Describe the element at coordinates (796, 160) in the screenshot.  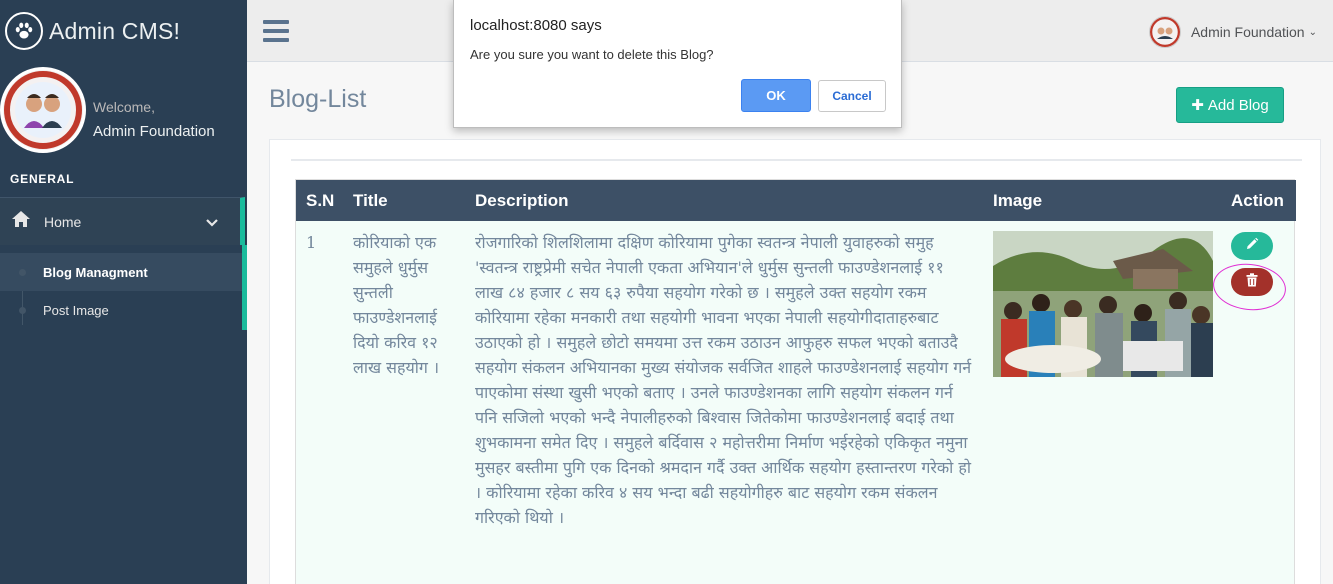
I see `divider` at that location.